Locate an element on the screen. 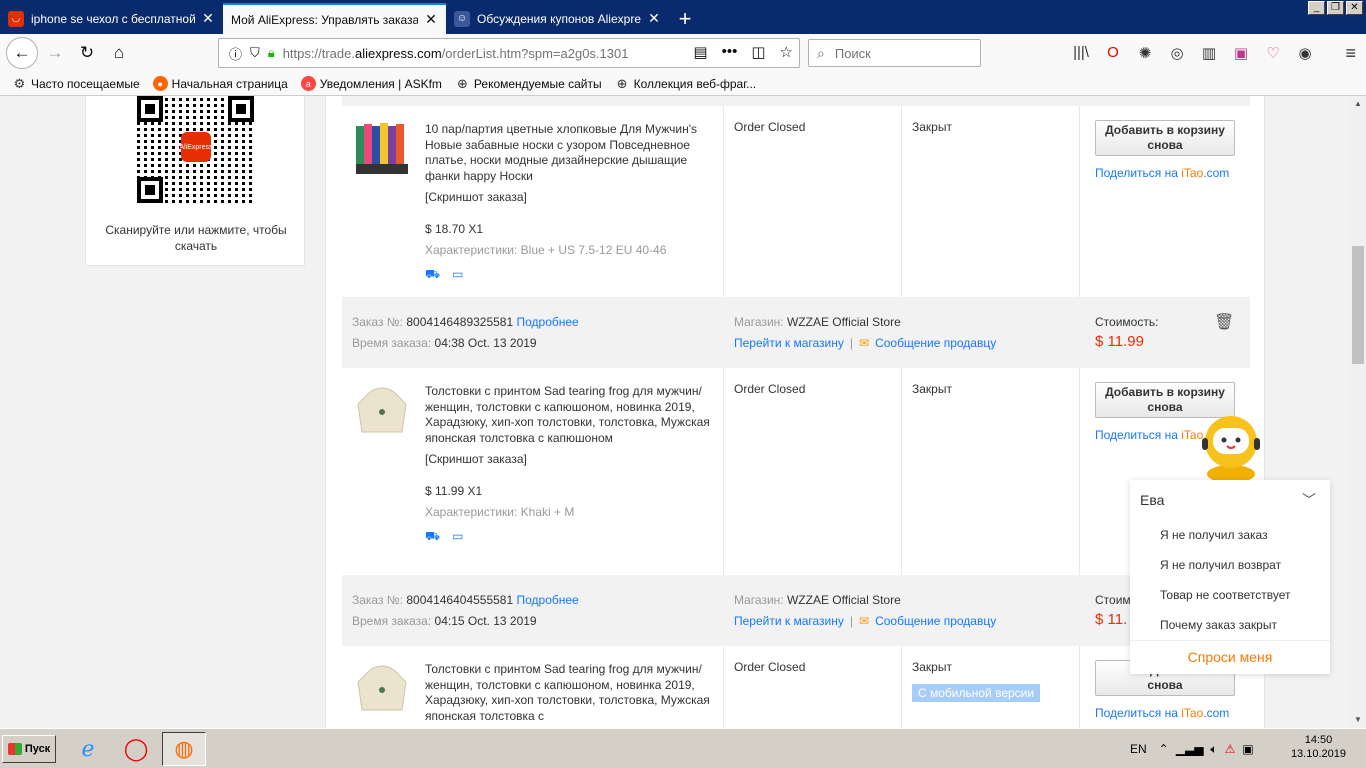 Image resolution: width=1366 pixels, height=768 pixels. start-button: Пуск is located at coordinates (29, 749).